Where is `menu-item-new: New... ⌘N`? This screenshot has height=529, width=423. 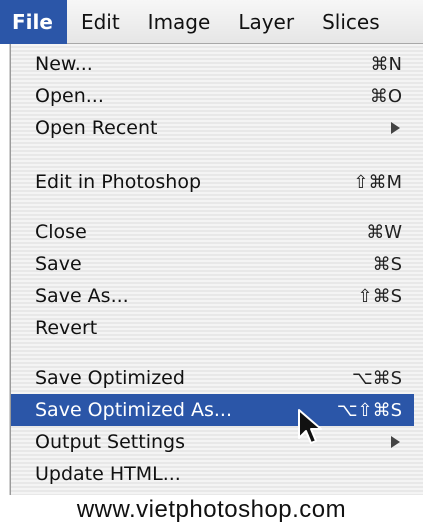 menu-item-new: New... ⌘N is located at coordinates (212, 64).